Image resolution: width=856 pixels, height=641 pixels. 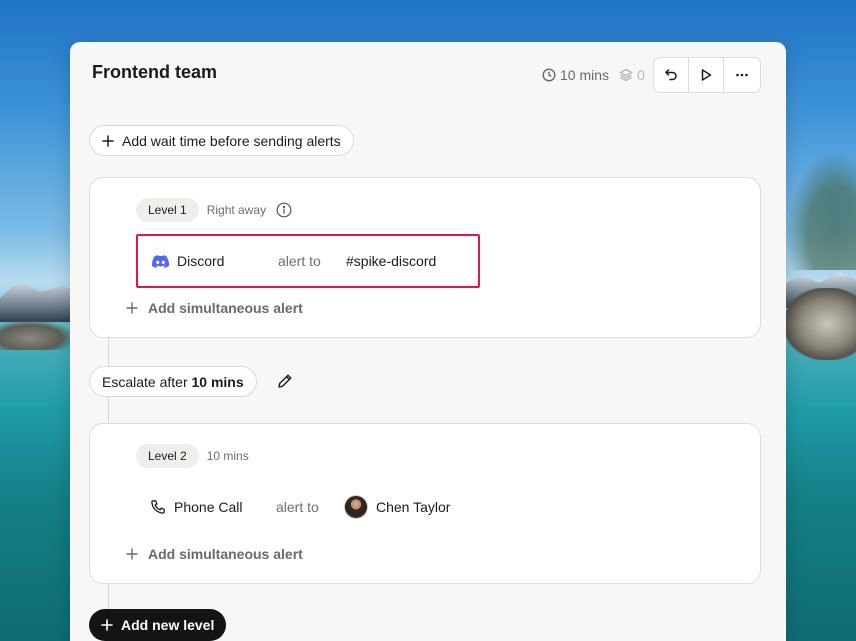 What do you see at coordinates (284, 210) in the screenshot?
I see `info-icon` at bounding box center [284, 210].